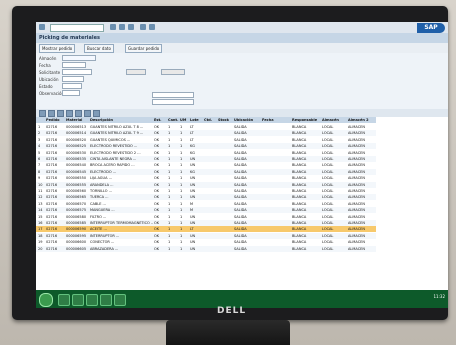 Image resolution: width=456 pixels, height=345 pixels. I want to click on exit-icon, so click(122, 27).